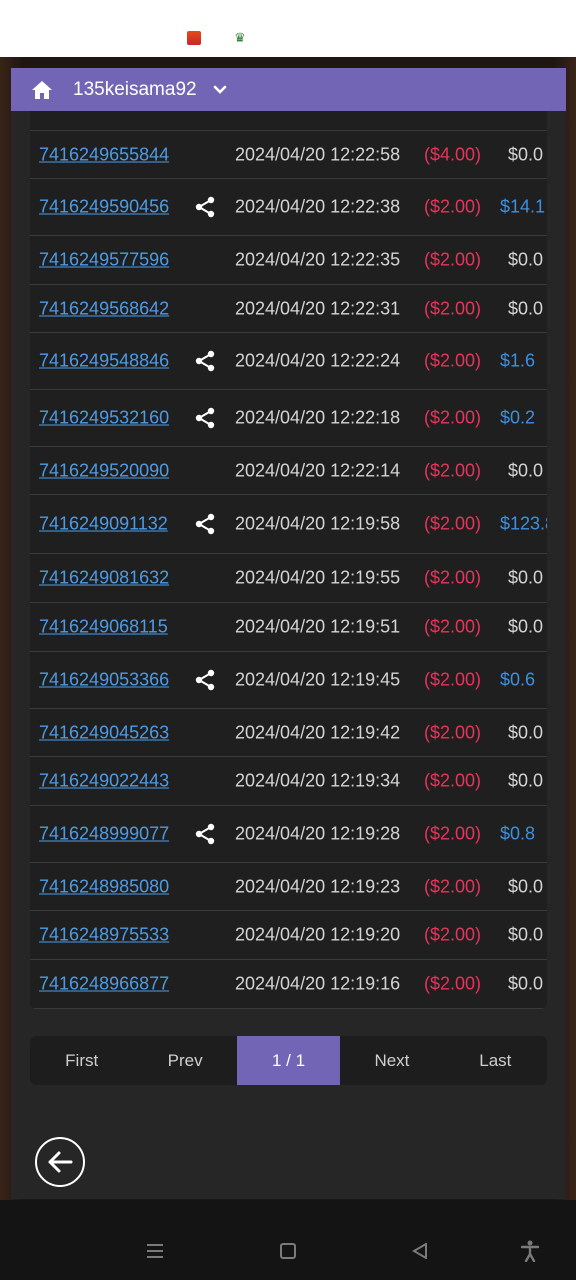  What do you see at coordinates (288, 1240) in the screenshot?
I see `system-nav-bar` at bounding box center [288, 1240].